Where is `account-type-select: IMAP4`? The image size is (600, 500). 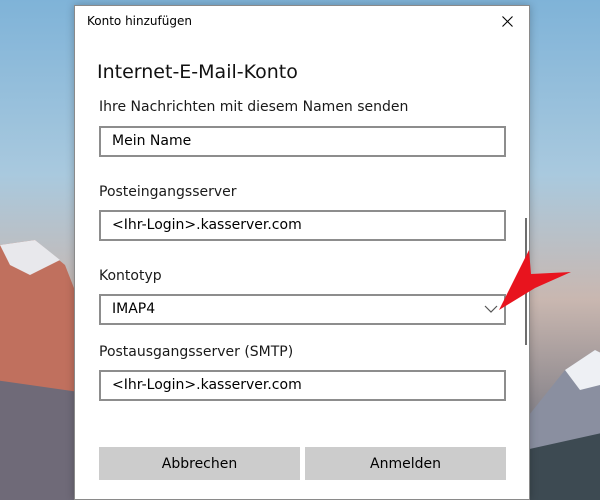 account-type-select: IMAP4 is located at coordinates (302, 309).